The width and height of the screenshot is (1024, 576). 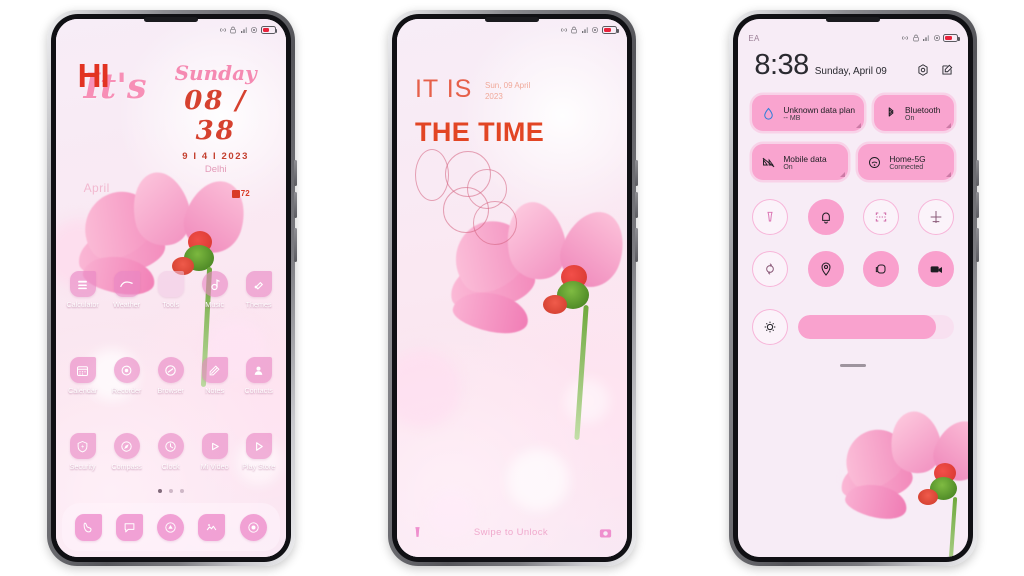 I want to click on status-carrier: EA, so click(x=754, y=38).